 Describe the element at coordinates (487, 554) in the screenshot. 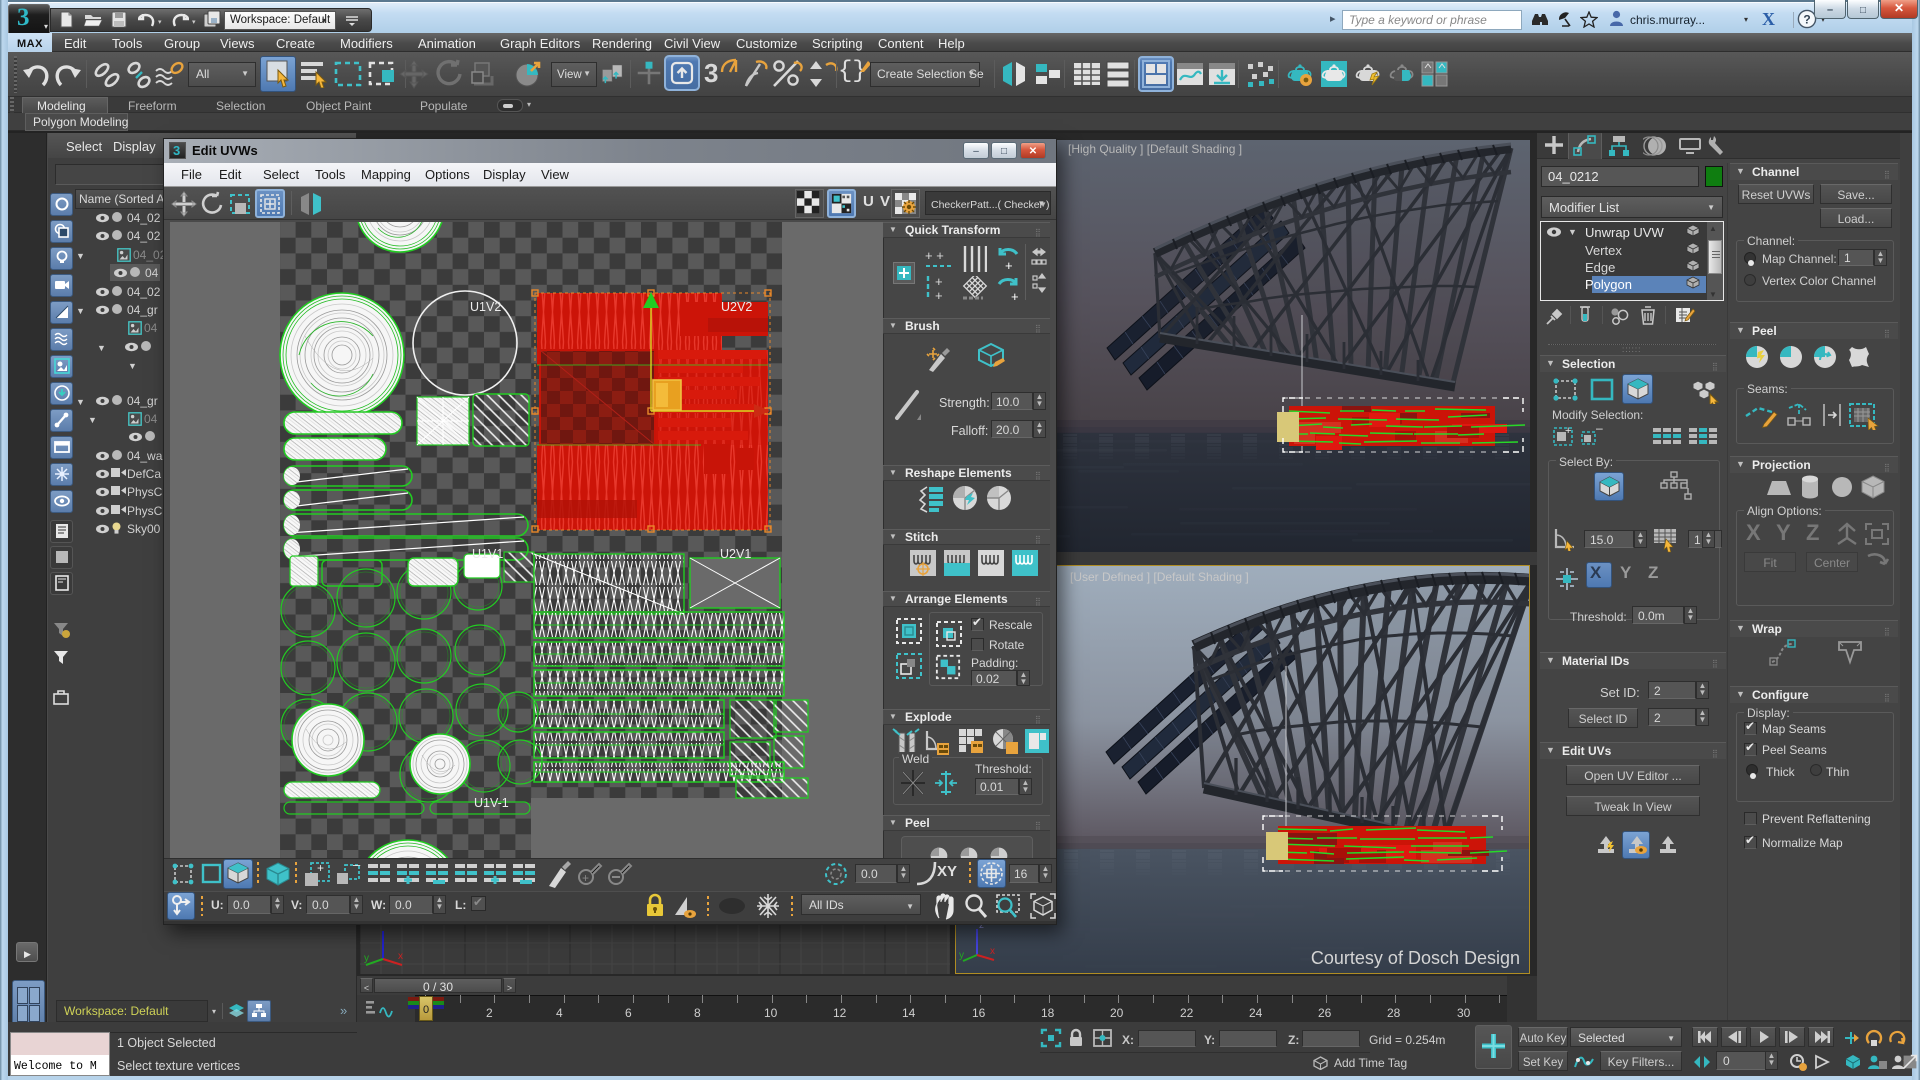

I see `svg-text: U1V1` at that location.